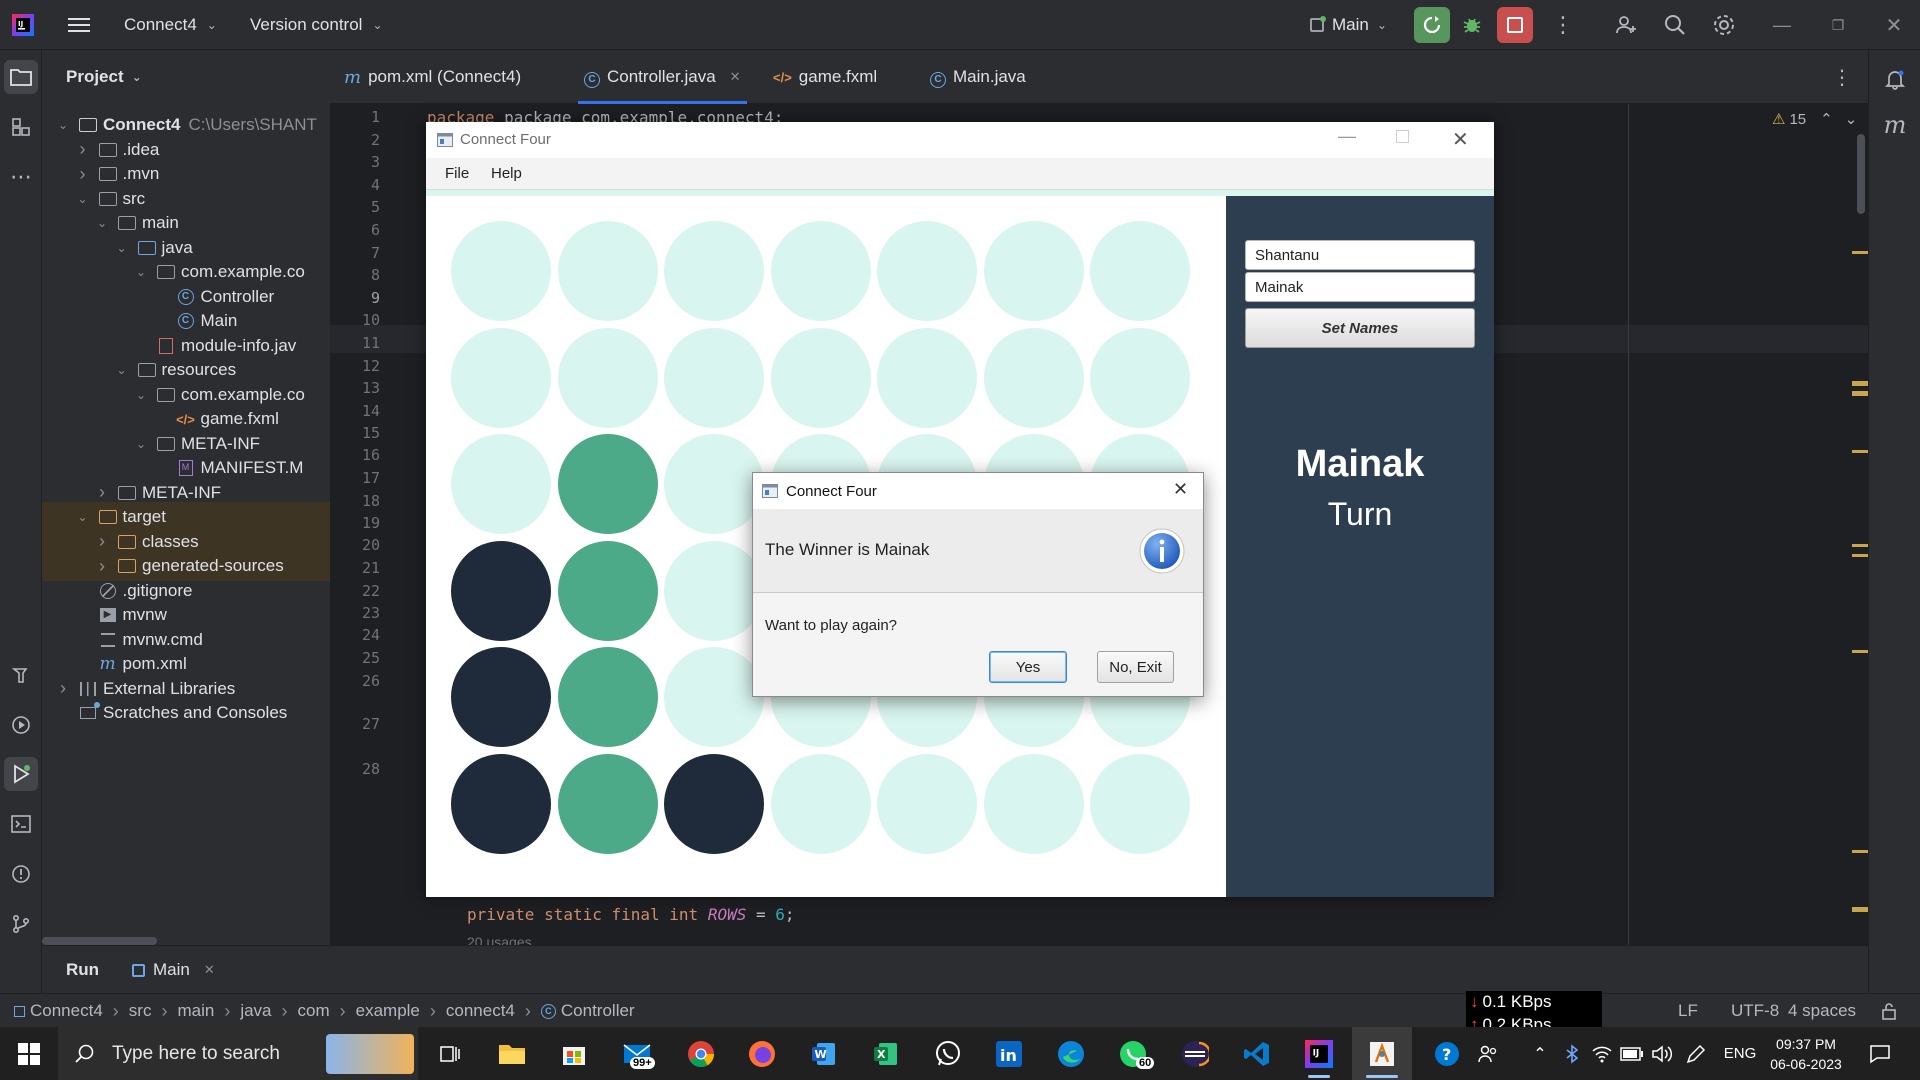  I want to click on run-tool-icon, so click(21, 774).